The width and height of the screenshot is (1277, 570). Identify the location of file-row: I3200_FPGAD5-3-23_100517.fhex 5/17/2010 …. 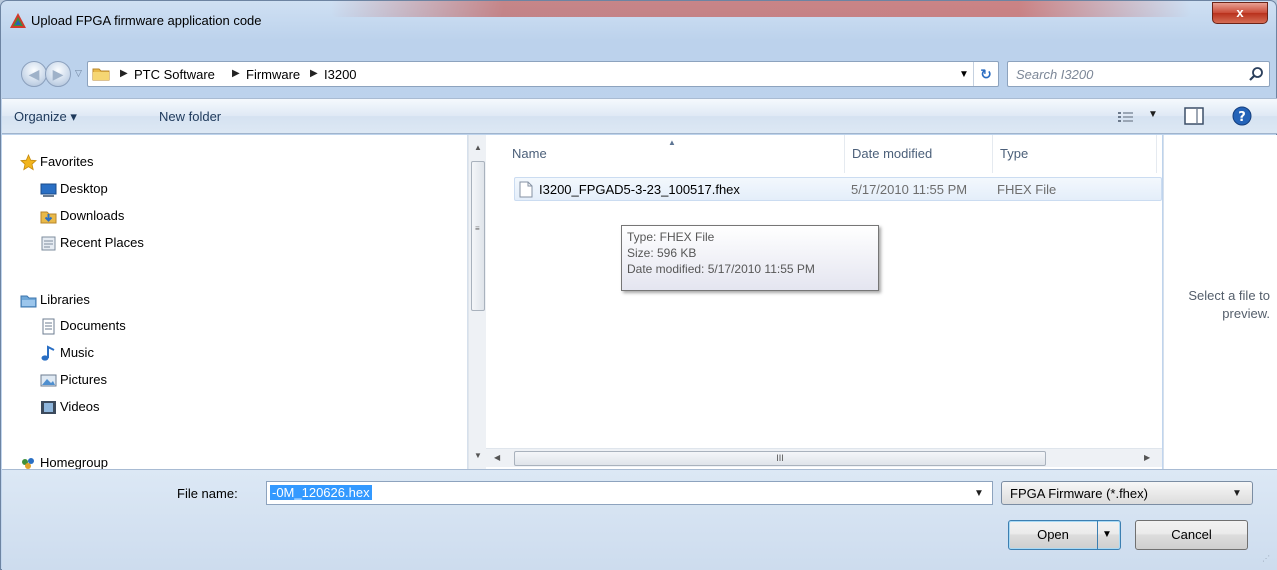
(838, 189).